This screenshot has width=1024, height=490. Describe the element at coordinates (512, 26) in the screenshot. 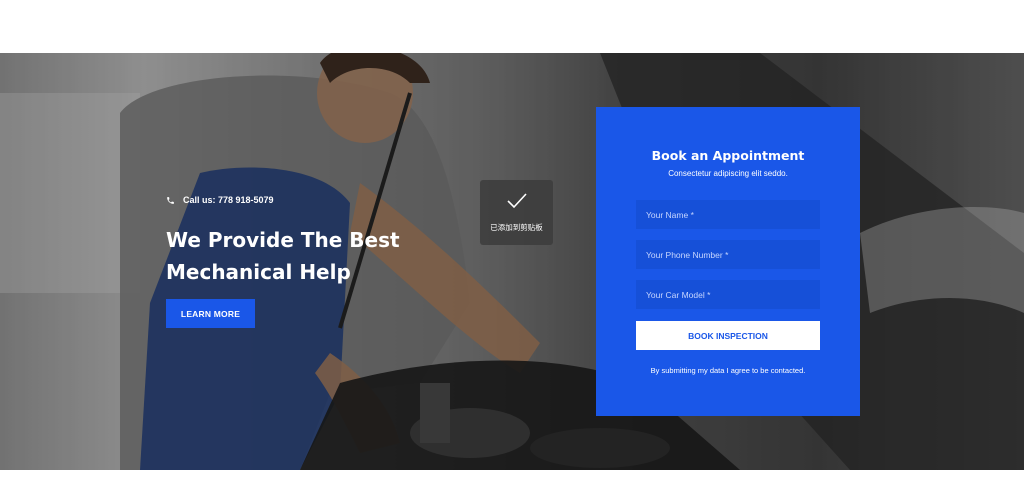

I see `top-bar` at that location.